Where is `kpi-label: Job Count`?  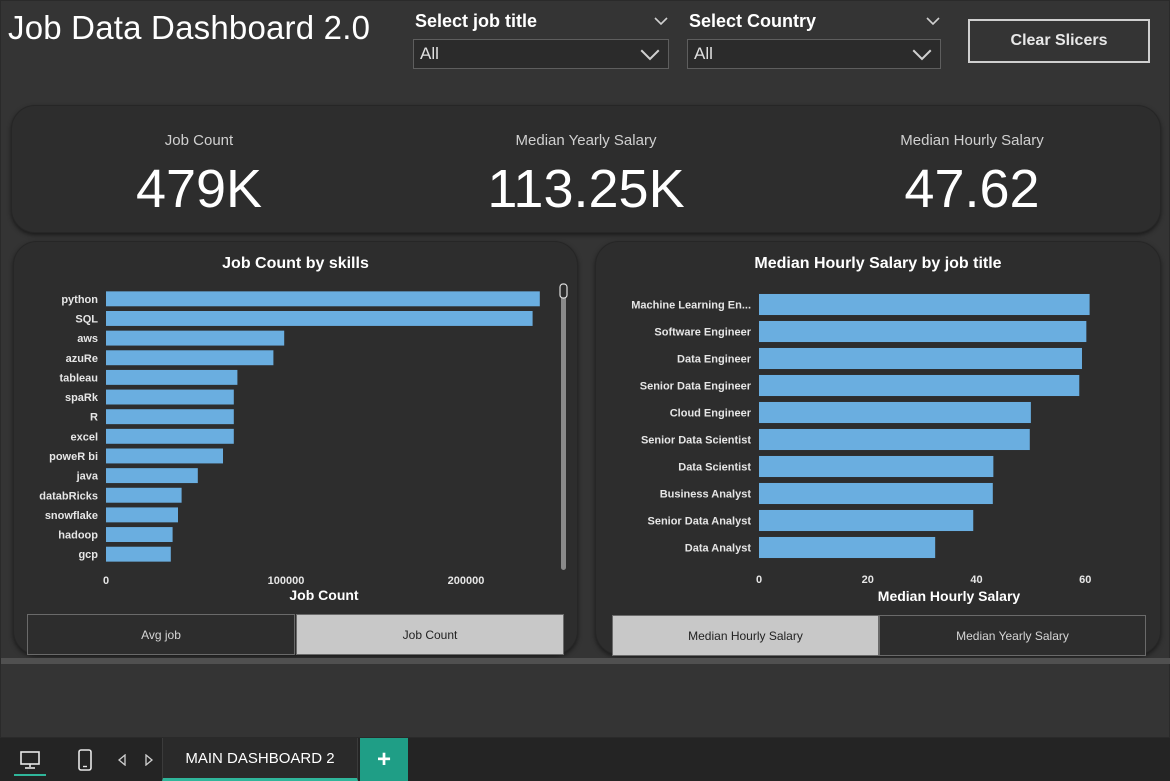 kpi-label: Job Count is located at coordinates (199, 140).